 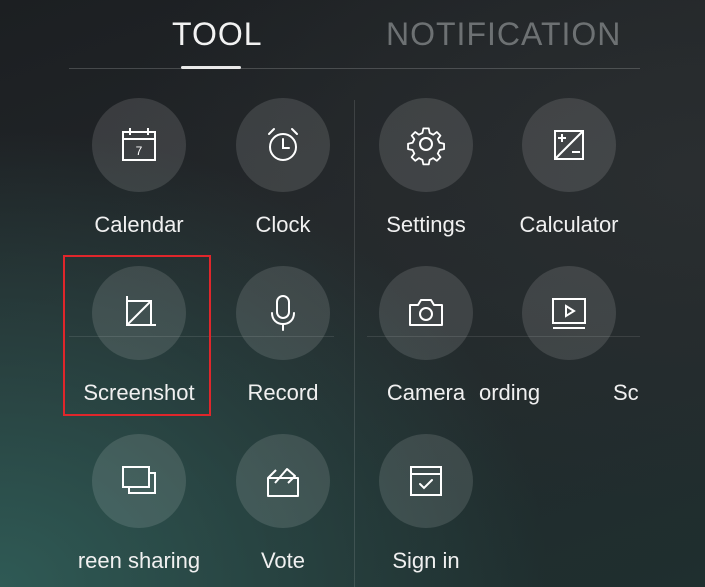 I want to click on tool-screen-sharing: reen sharing, so click(x=139, y=509).